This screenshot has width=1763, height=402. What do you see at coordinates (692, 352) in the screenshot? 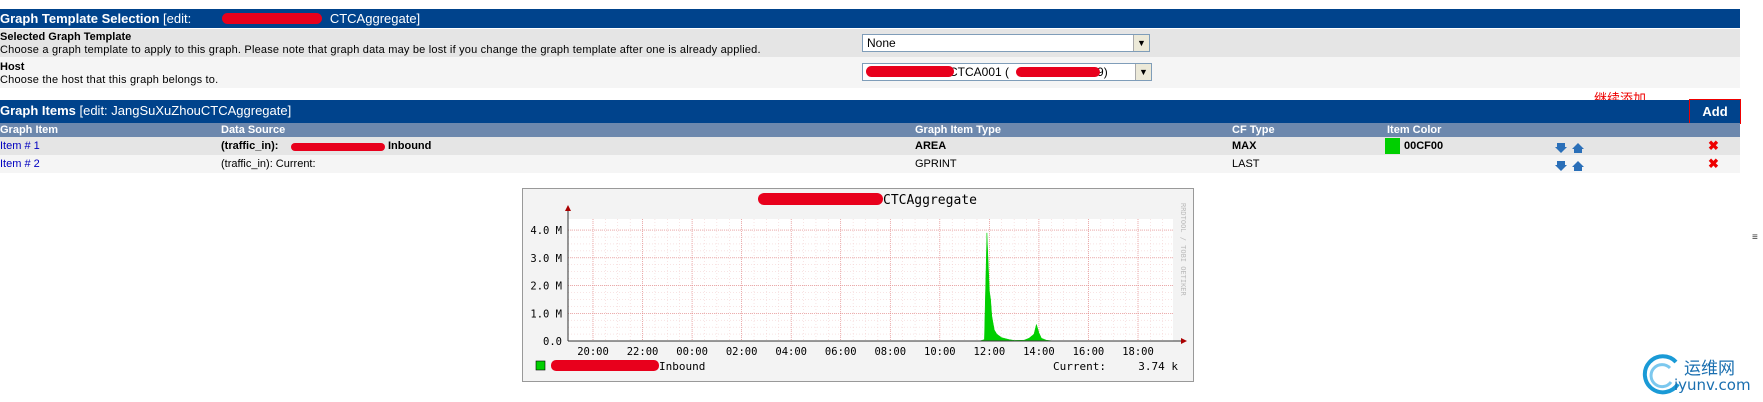
I see `x-tick-label: 00:00` at bounding box center [692, 352].